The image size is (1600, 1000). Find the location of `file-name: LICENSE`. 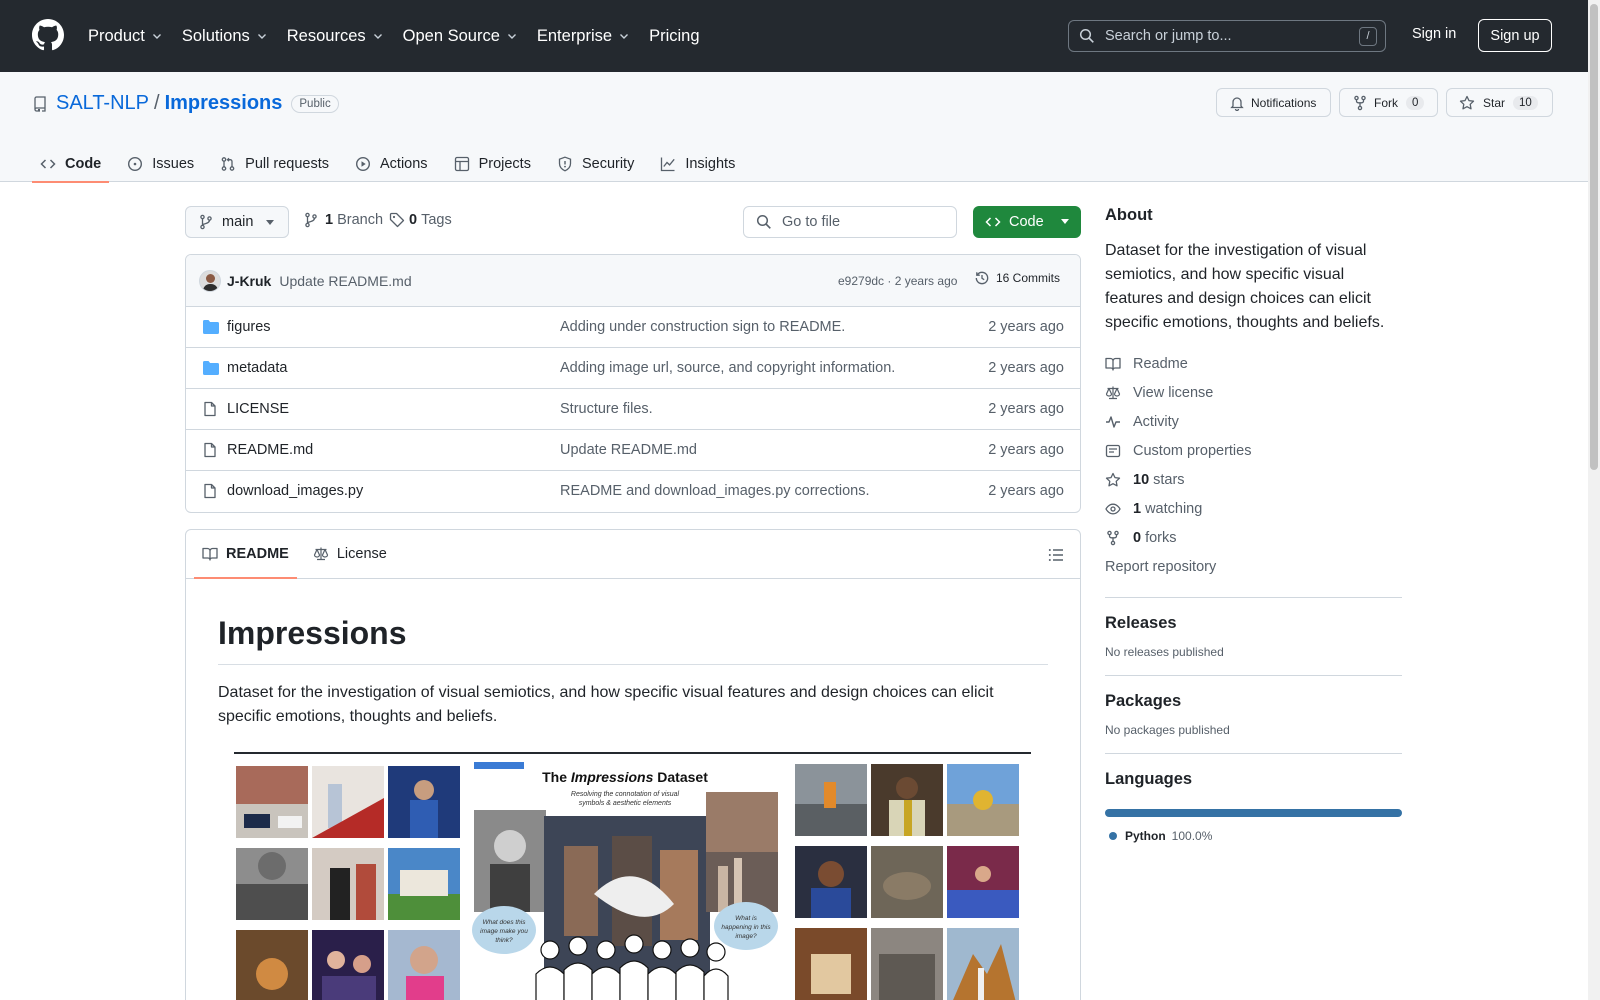

file-name: LICENSE is located at coordinates (258, 409).